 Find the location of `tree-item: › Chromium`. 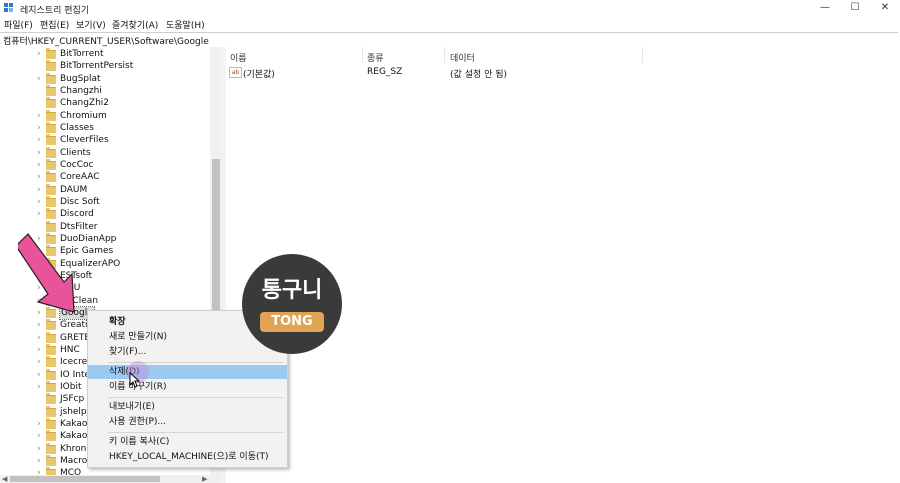

tree-item: › Chromium is located at coordinates (105, 116).